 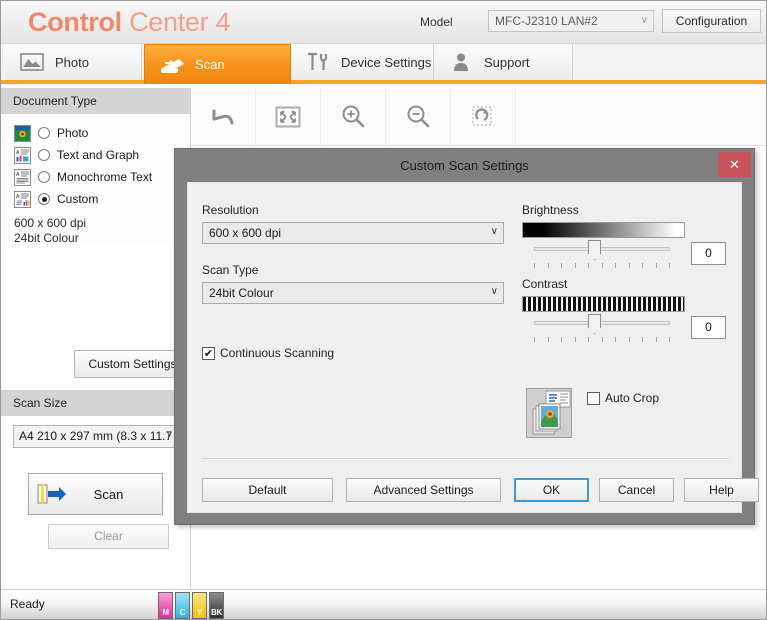 I want to click on cancel-button: Cancel, so click(x=636, y=490).